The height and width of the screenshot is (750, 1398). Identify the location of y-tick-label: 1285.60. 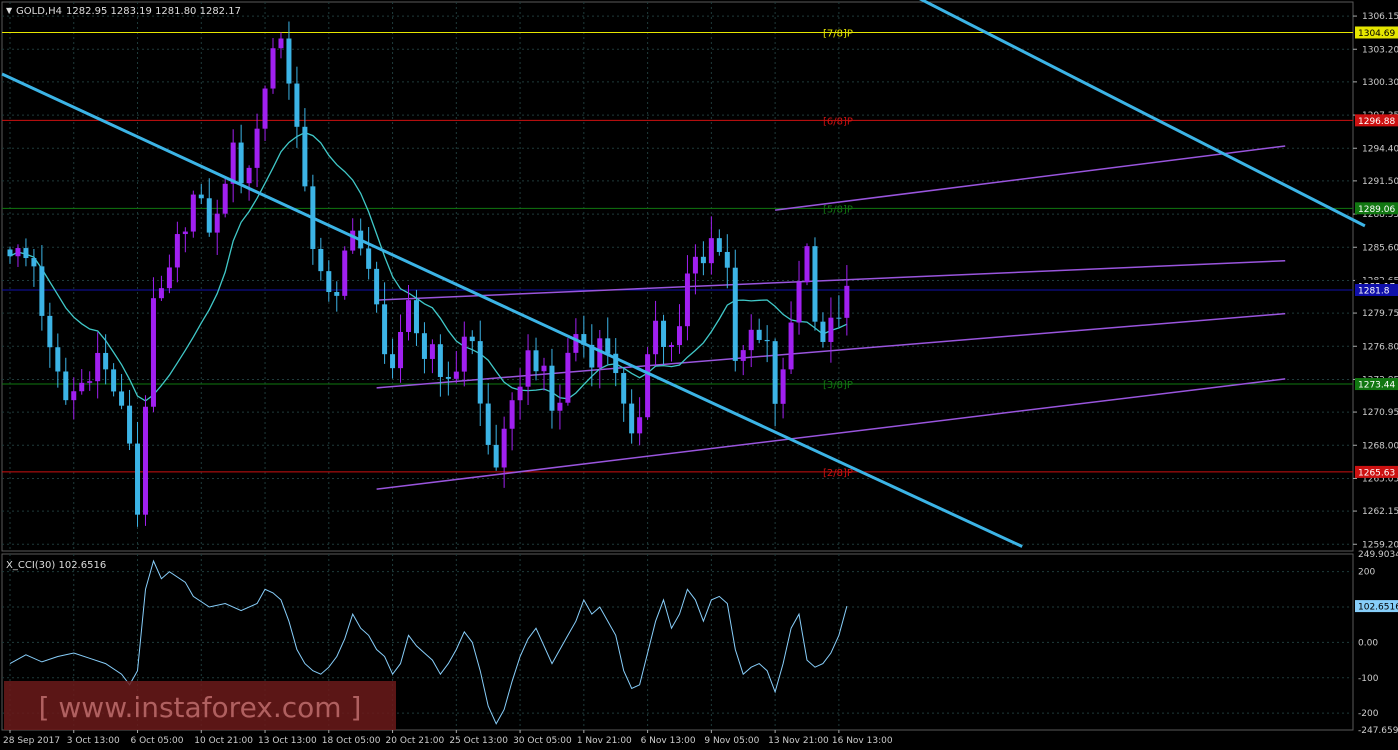
(1380, 248).